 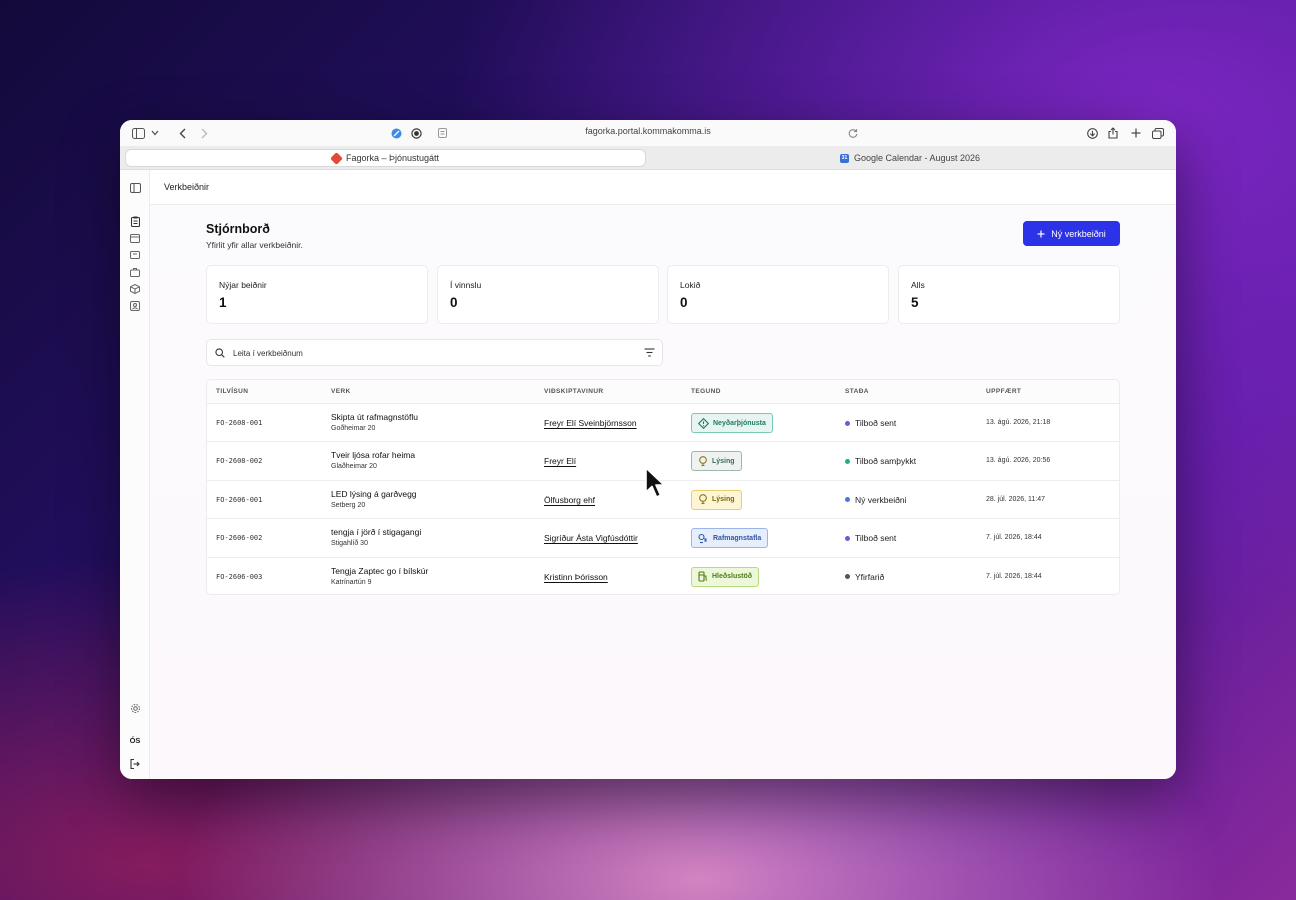 I want to click on column-header-status: STAÐA, so click(x=857, y=391).